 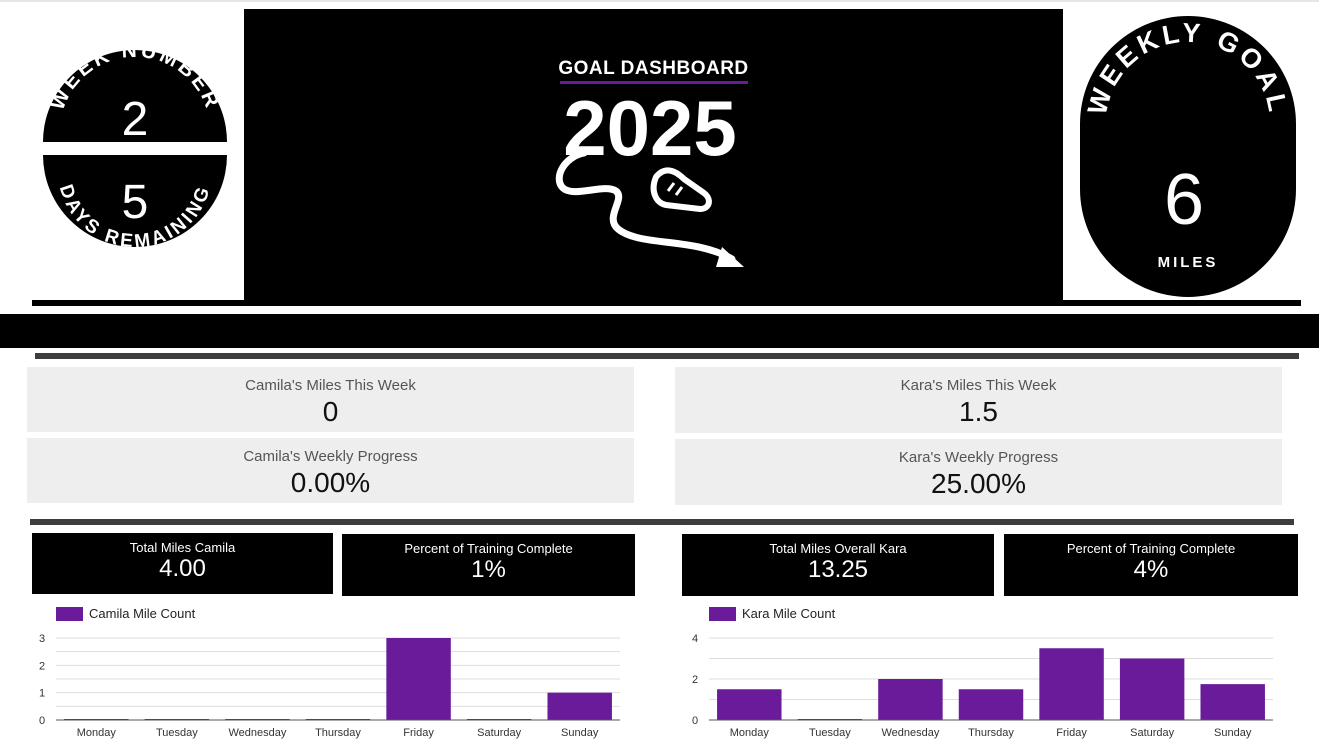 What do you see at coordinates (659, 331) in the screenshot?
I see `black-banner-bar` at bounding box center [659, 331].